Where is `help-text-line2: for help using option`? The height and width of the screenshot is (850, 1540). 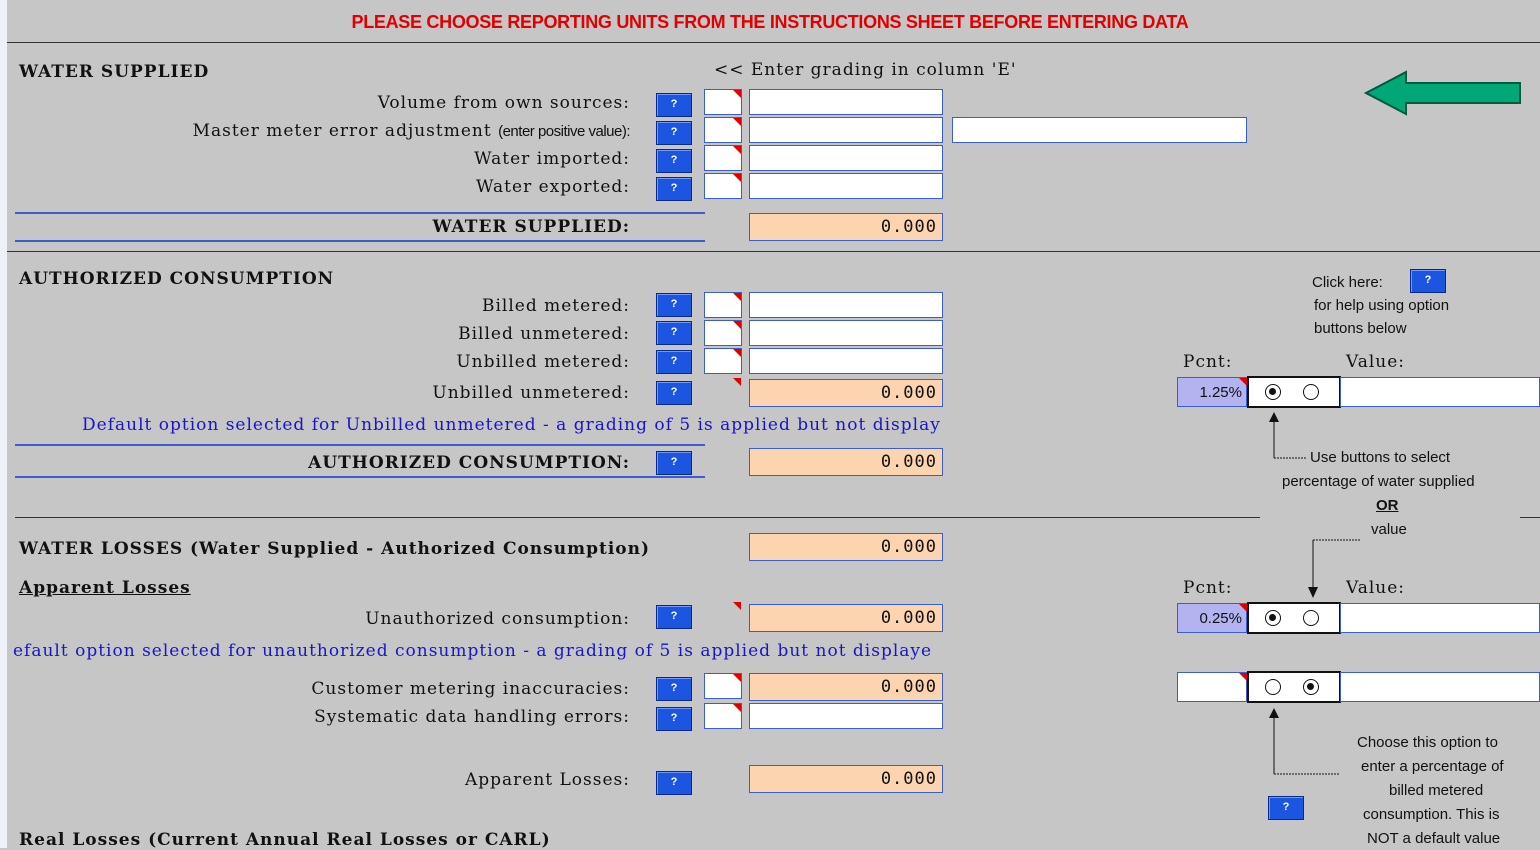
help-text-line2: for help using option is located at coordinates (1382, 305).